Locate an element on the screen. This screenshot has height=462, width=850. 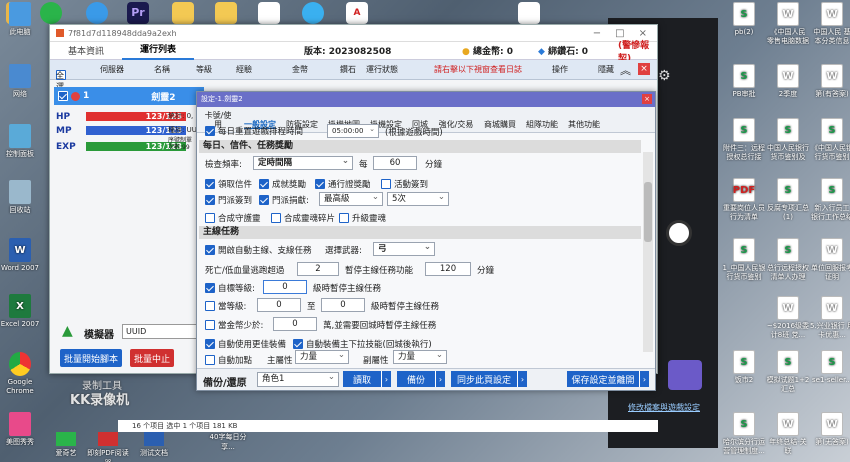
desktop-file: S 模拟试题1+2 汇总 is located at coordinates (788, 372).